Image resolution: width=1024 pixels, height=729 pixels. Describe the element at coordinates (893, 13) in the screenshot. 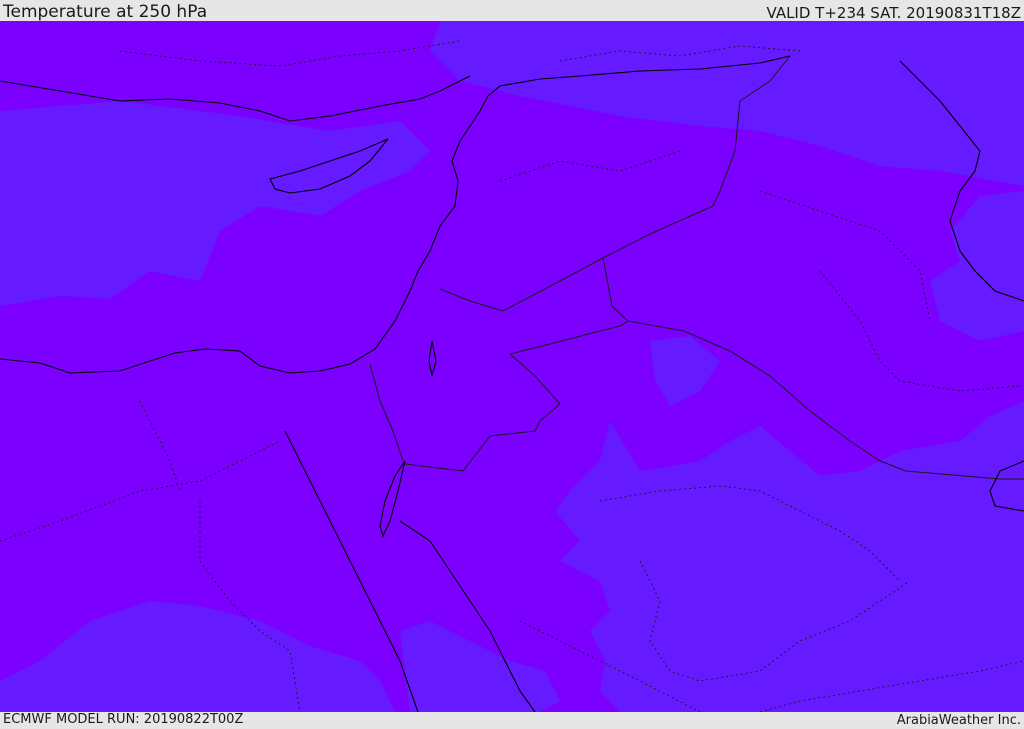

I see `valid-time-label: VALID T+234 SAT. 20190831T18Z` at that location.